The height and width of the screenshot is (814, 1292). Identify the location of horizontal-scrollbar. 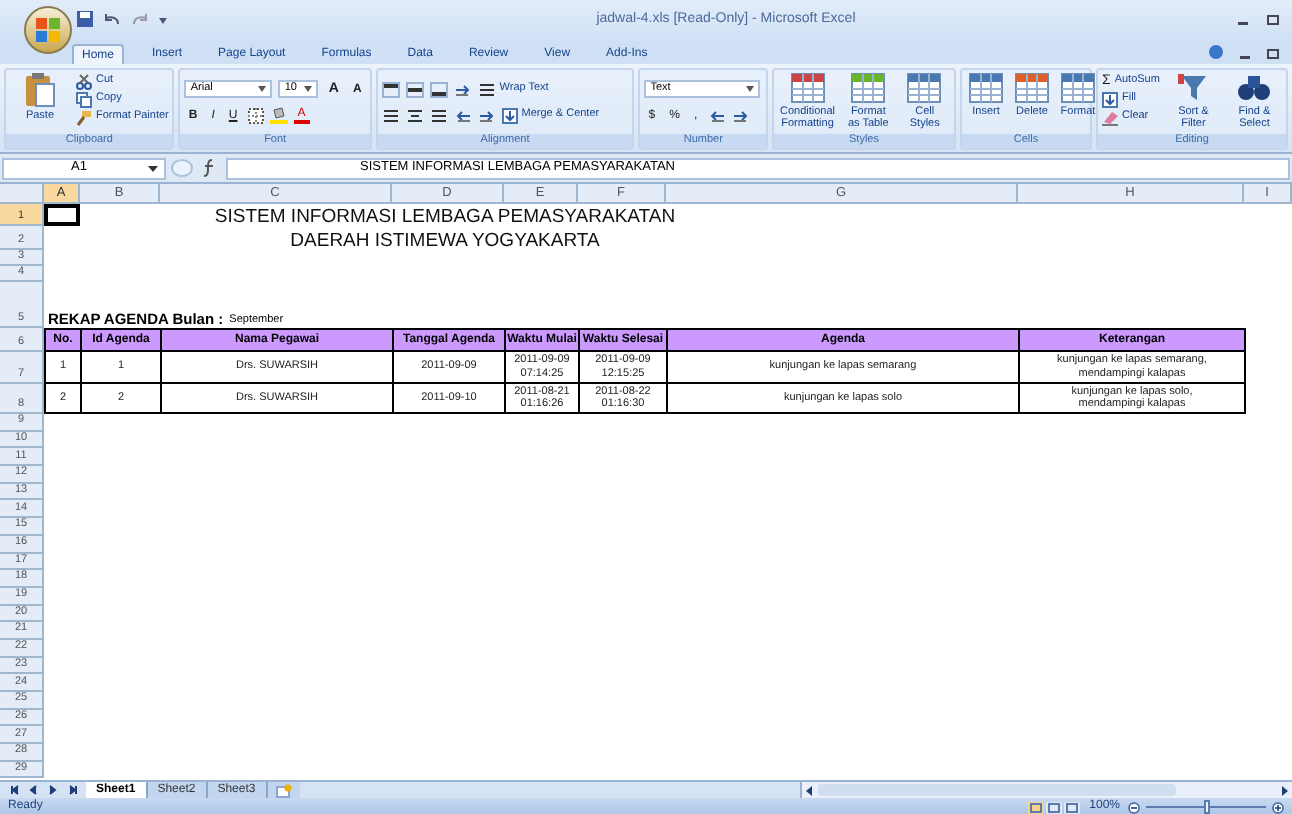
(1046, 790).